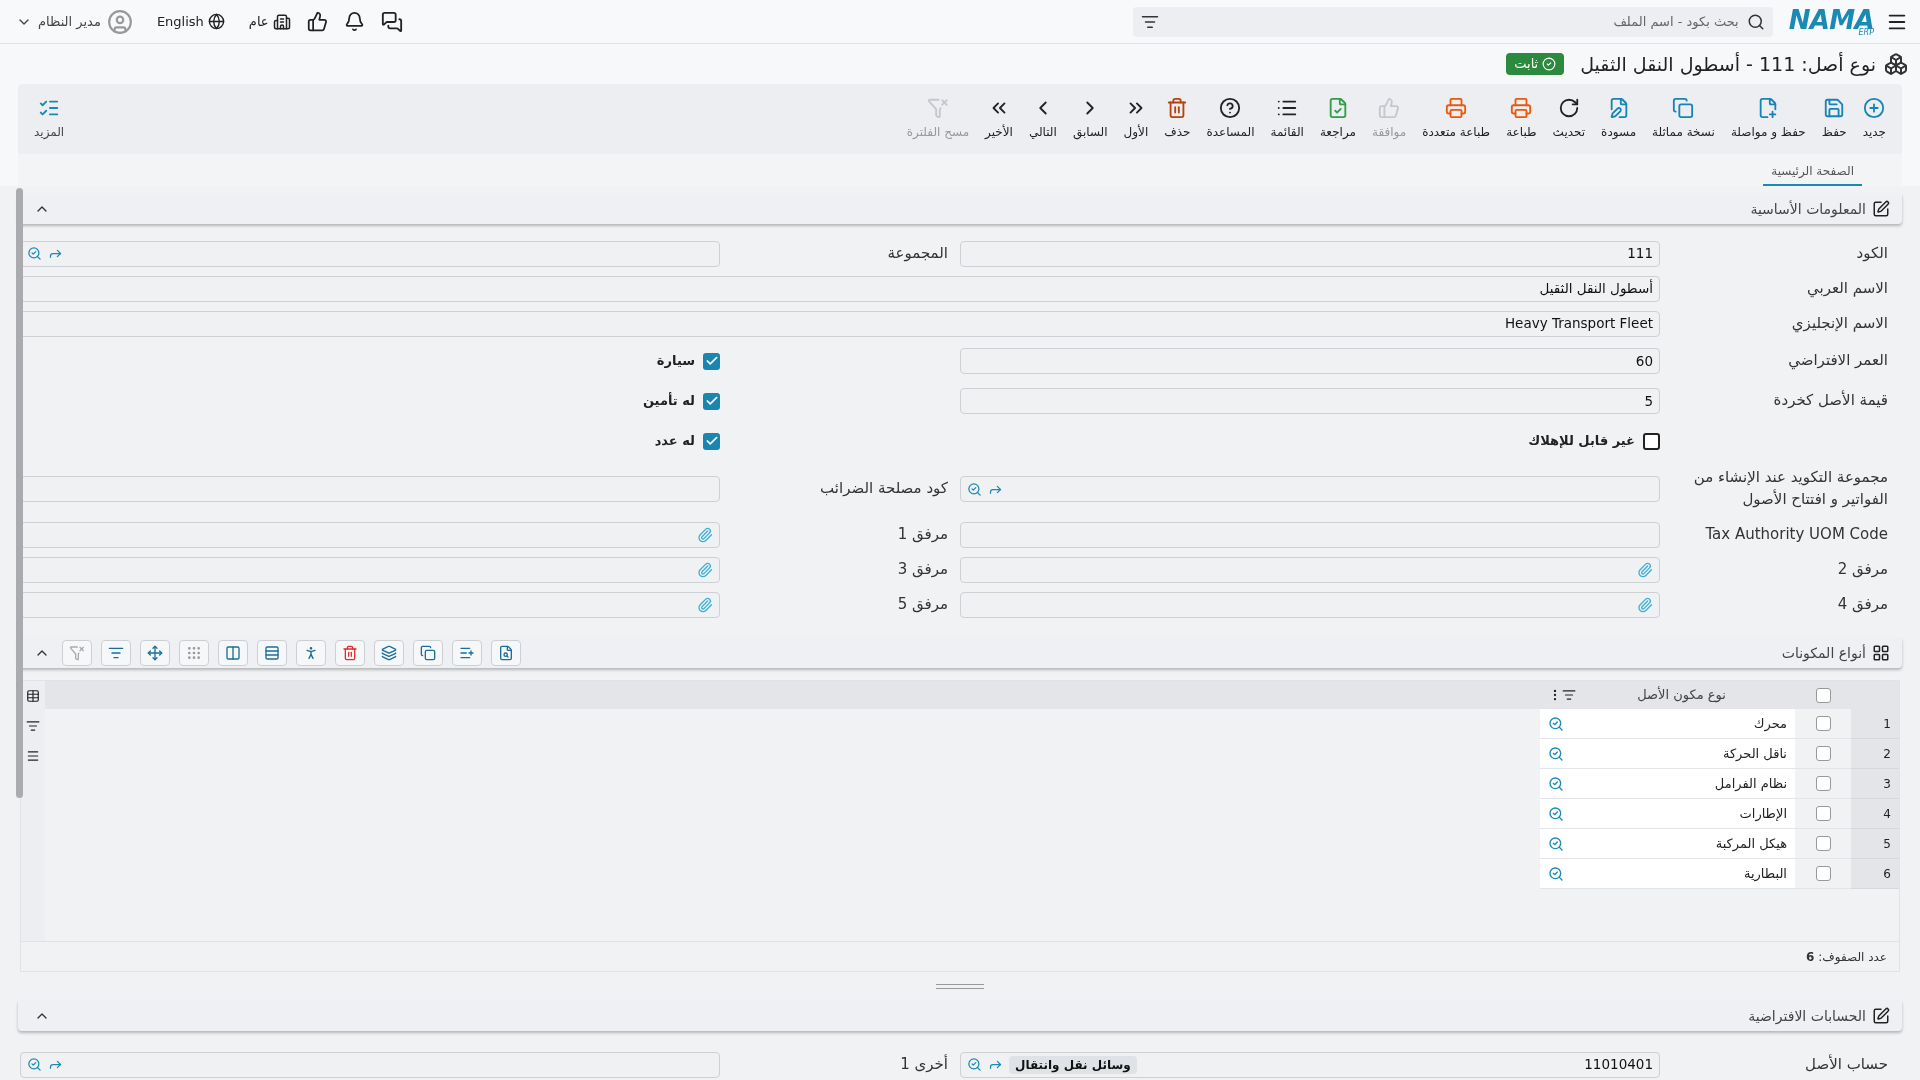  I want to click on column-header: نوع مكون الأصل, so click(1681, 695).